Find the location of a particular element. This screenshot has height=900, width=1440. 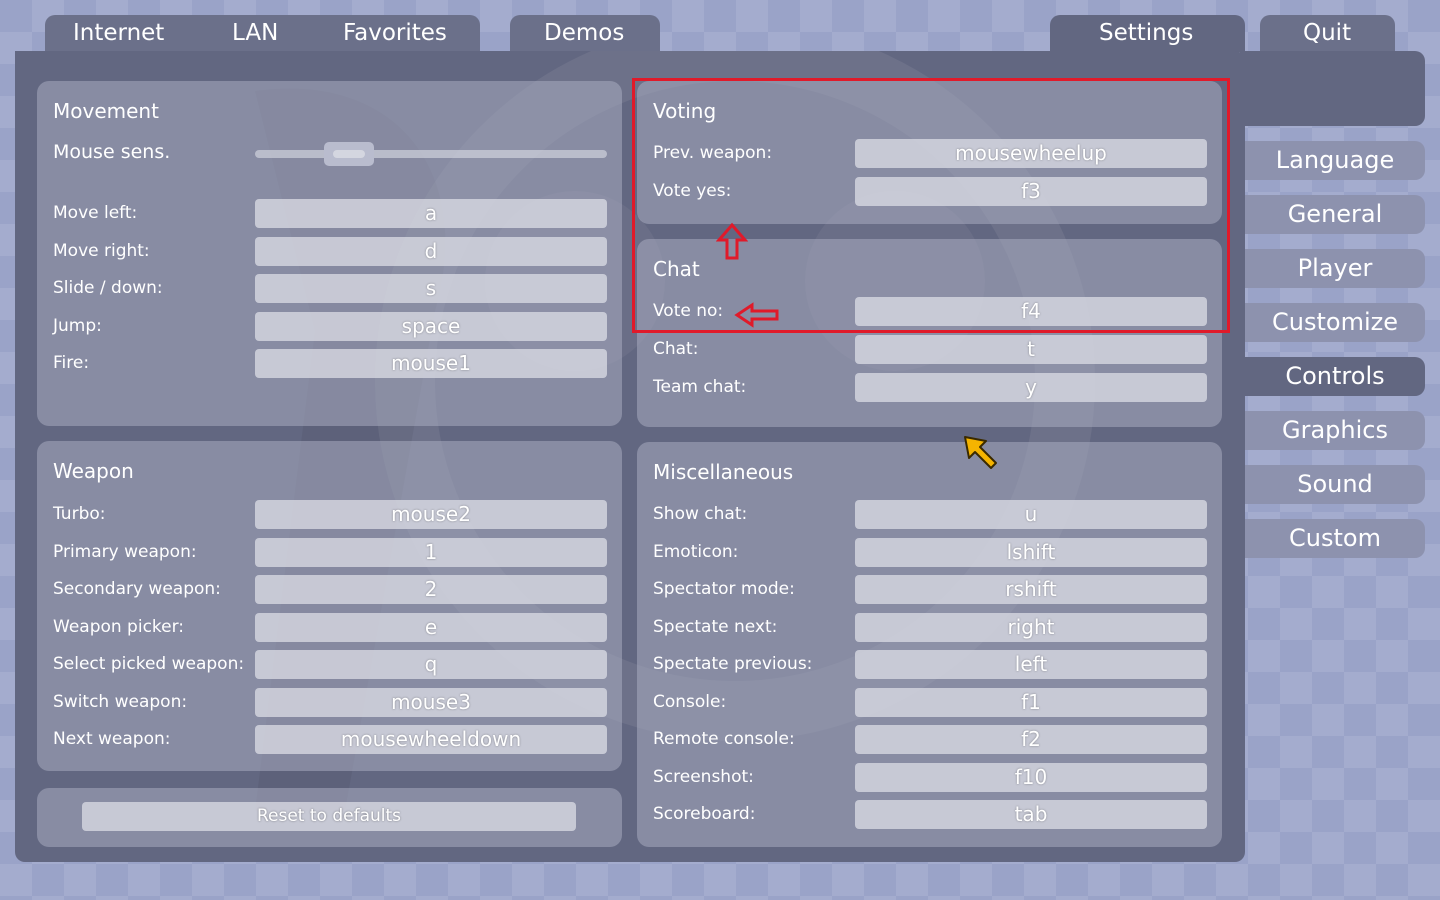

movement-keybind-button: mouse1 is located at coordinates (431, 363).